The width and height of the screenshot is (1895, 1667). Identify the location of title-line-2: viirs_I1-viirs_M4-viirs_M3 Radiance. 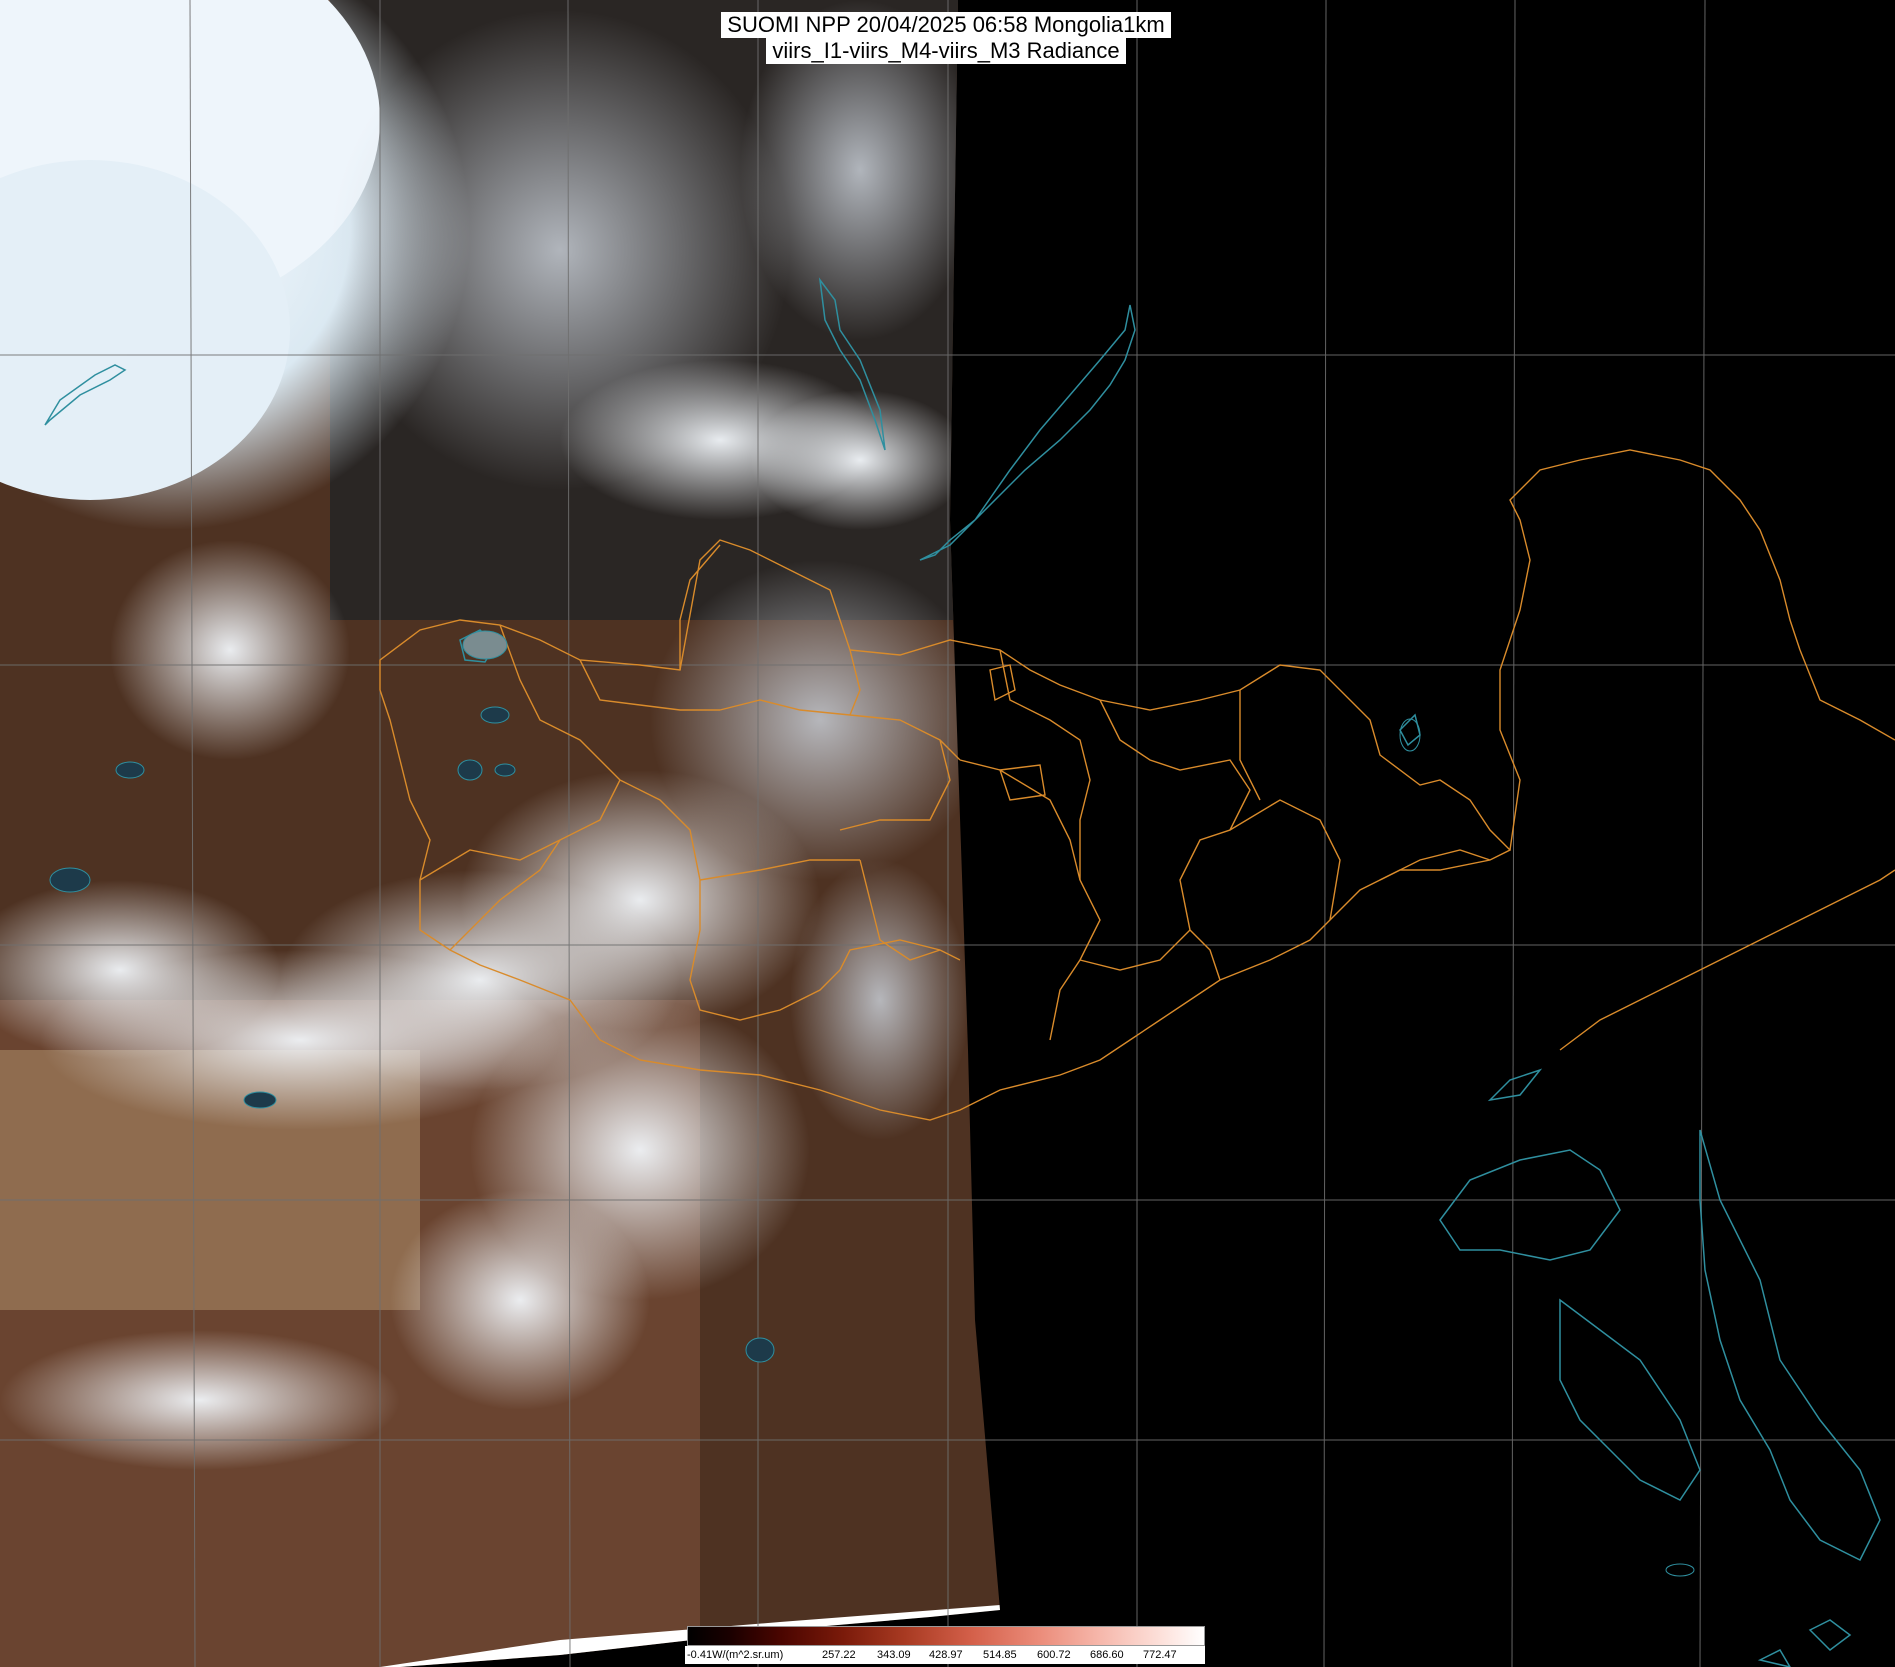
(946, 51).